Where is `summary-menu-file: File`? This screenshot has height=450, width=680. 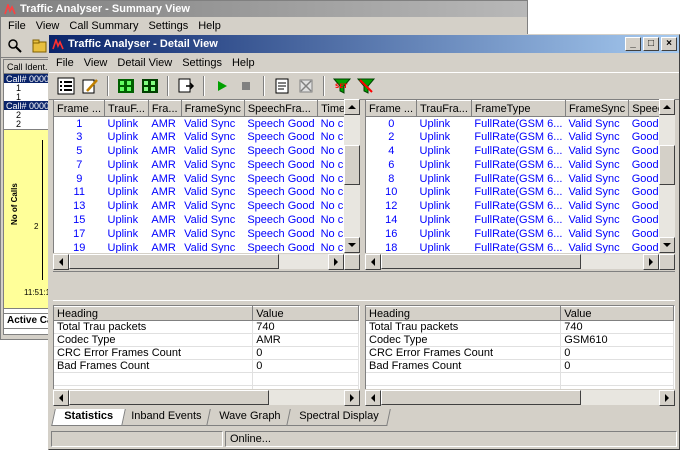
summary-menu-file: File is located at coordinates (17, 26).